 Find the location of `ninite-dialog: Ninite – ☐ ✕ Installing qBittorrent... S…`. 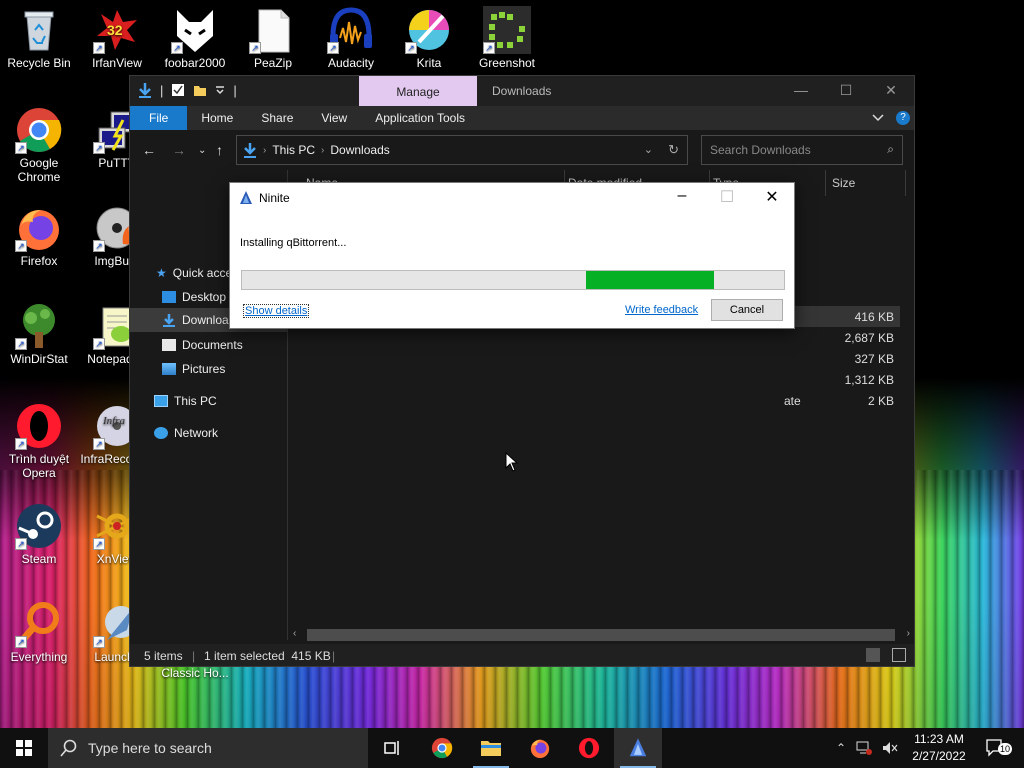

ninite-dialog: Ninite – ☐ ✕ Installing qBittorrent... S… is located at coordinates (512, 255).